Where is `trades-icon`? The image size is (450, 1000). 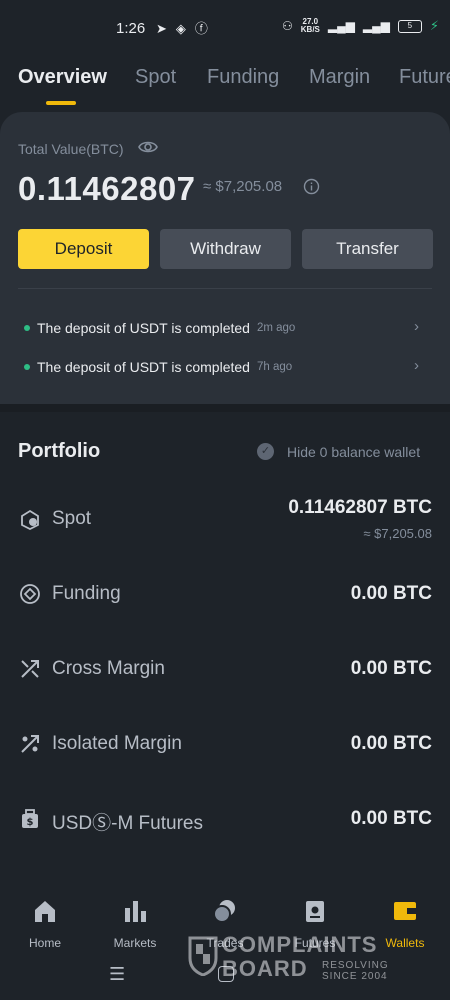
trades-icon is located at coordinates (225, 911).